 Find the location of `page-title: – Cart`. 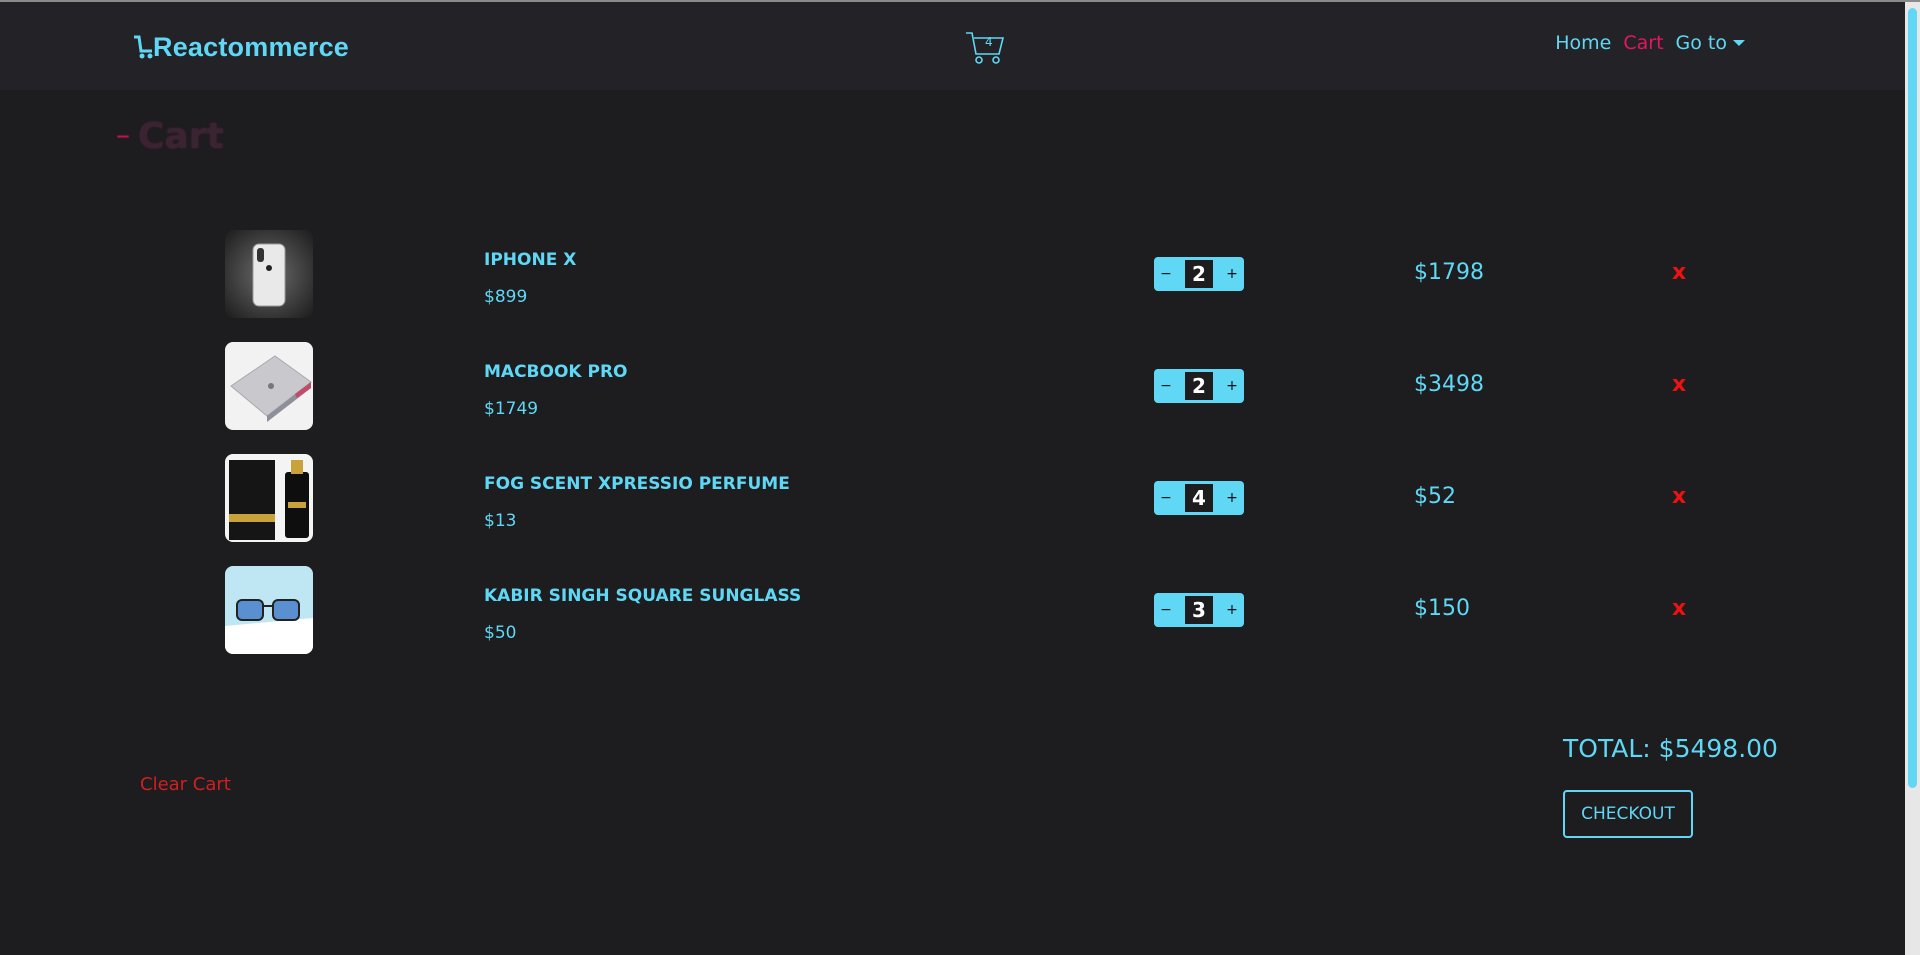

page-title: – Cart is located at coordinates (170, 136).